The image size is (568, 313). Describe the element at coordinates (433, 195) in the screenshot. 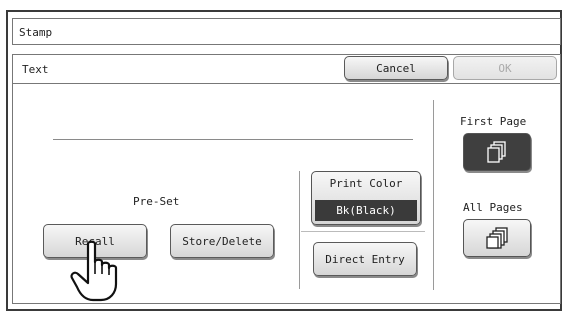

I see `page-divider` at that location.